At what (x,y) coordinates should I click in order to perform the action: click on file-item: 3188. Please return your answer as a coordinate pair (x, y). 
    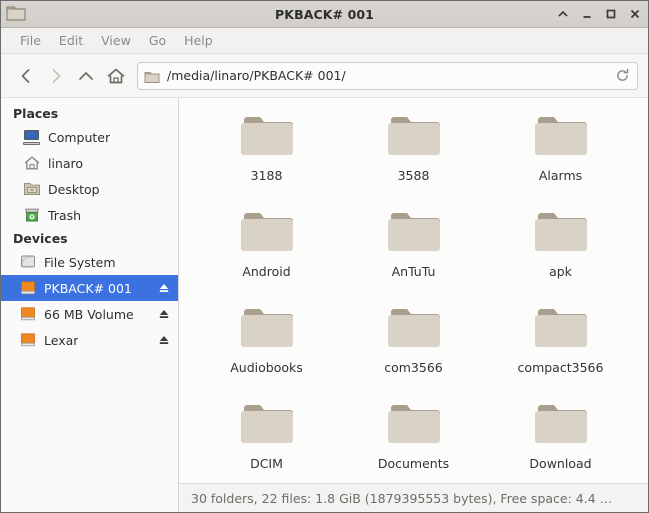
    Looking at the image, I should click on (266, 154).